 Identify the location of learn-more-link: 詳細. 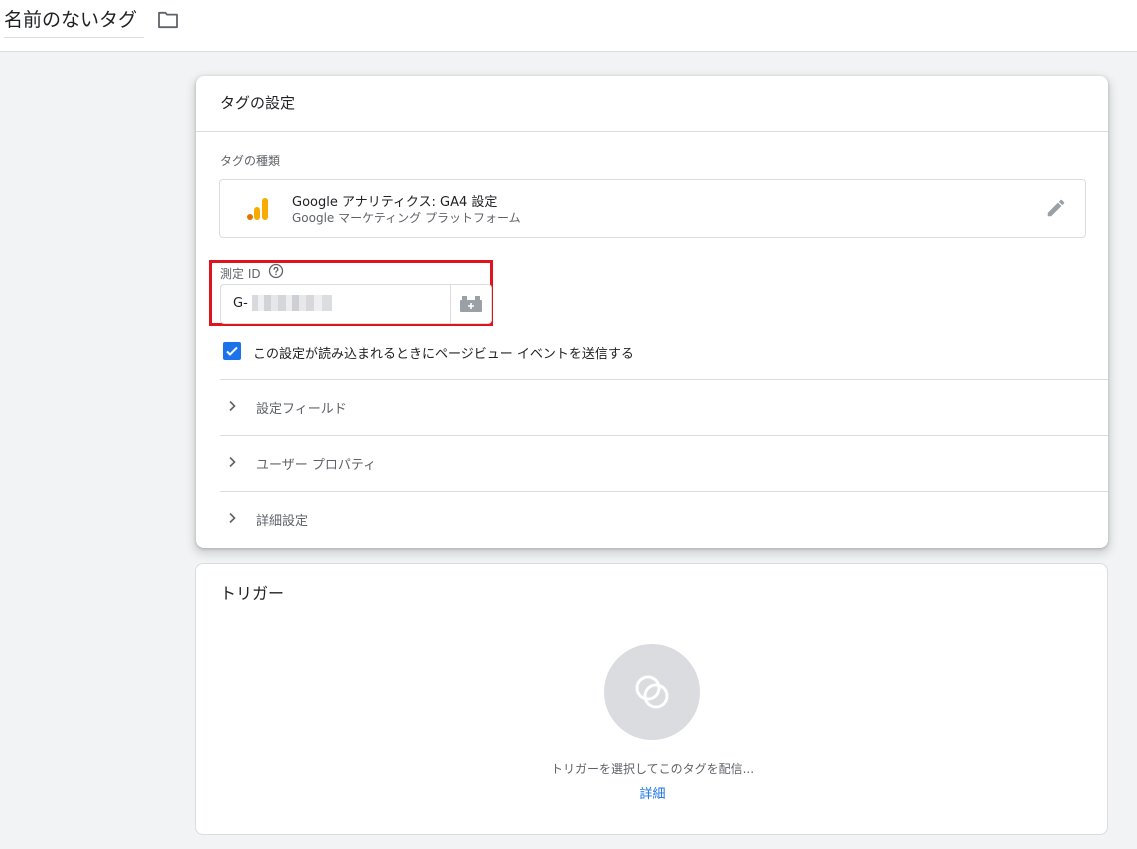
(652, 792).